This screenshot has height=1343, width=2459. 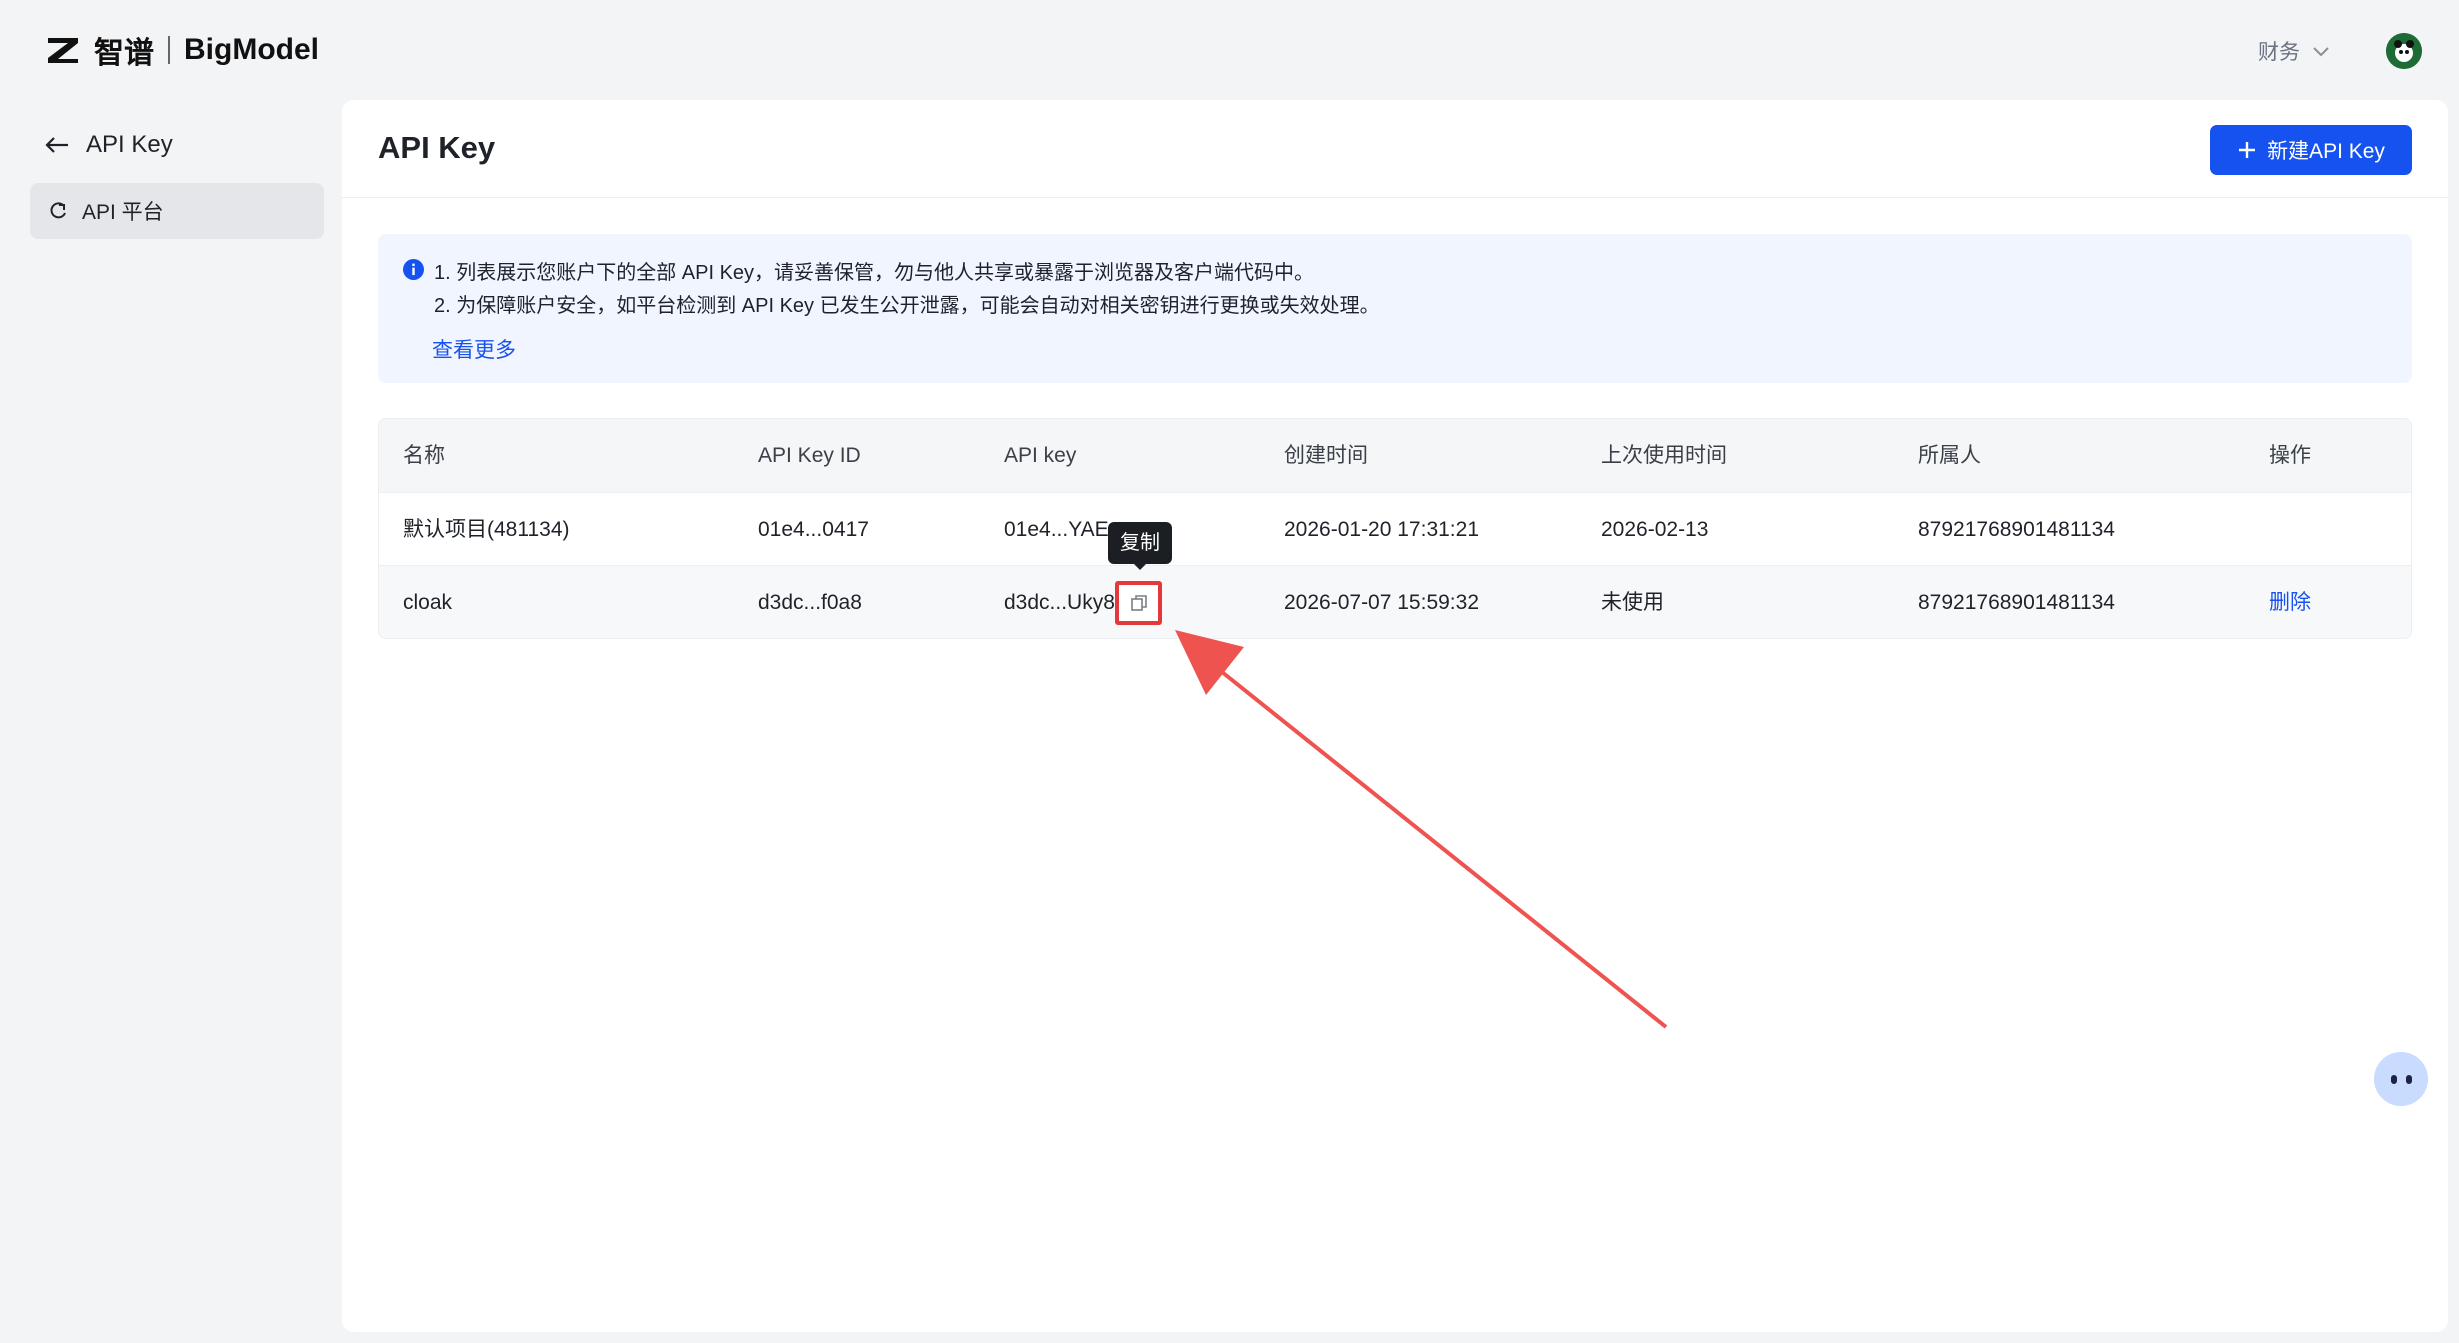 What do you see at coordinates (2247, 150) in the screenshot?
I see `plus-icon` at bounding box center [2247, 150].